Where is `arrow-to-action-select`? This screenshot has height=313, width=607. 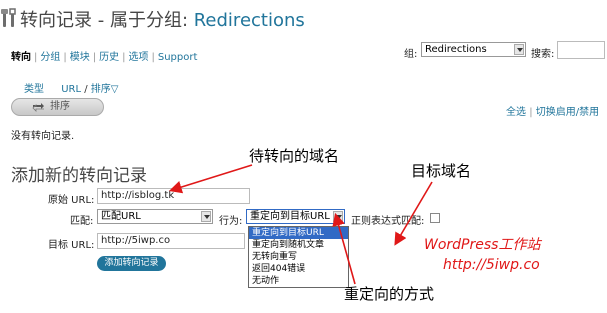
arrow-to-action-select is located at coordinates (344, 248).